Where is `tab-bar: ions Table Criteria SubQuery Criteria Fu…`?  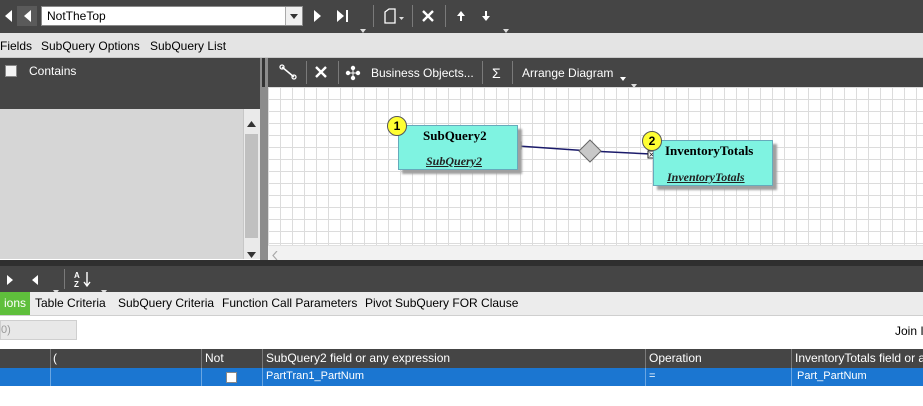
tab-bar: ions Table Criteria SubQuery Criteria Fu… is located at coordinates (461, 304).